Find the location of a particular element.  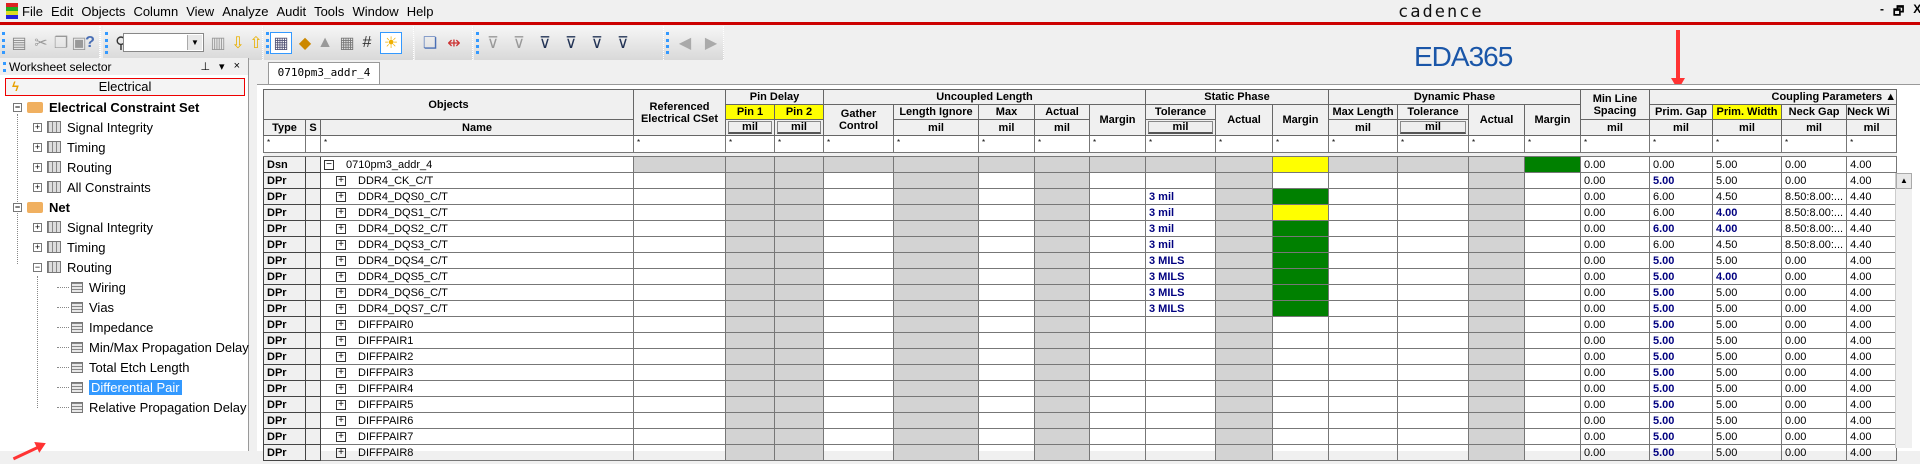

header-s: S is located at coordinates (313, 127).